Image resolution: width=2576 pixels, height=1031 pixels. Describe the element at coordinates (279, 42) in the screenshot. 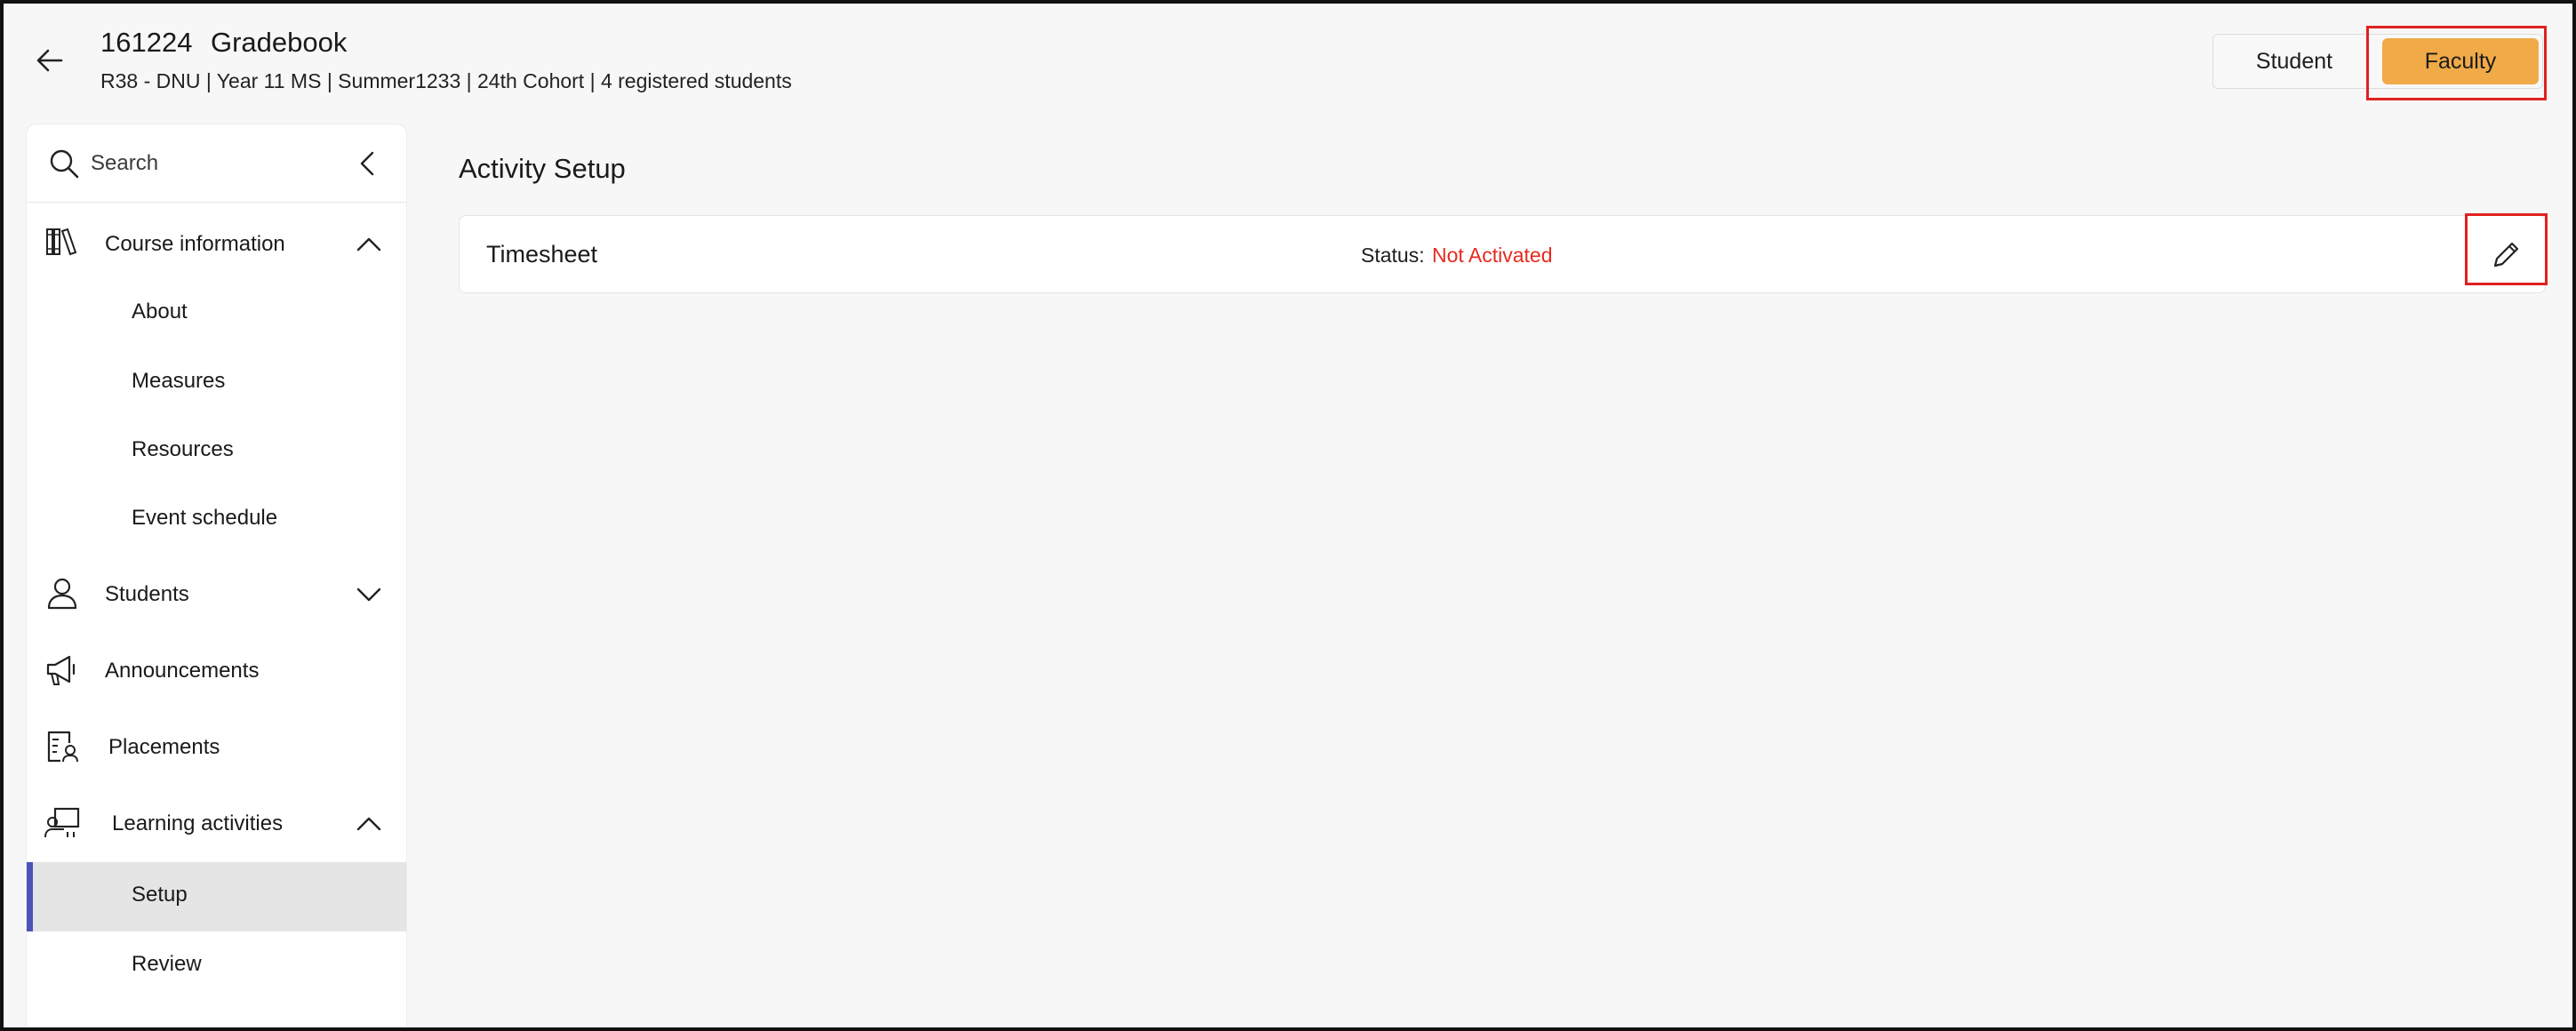

I see `page-title: Gradebook` at that location.